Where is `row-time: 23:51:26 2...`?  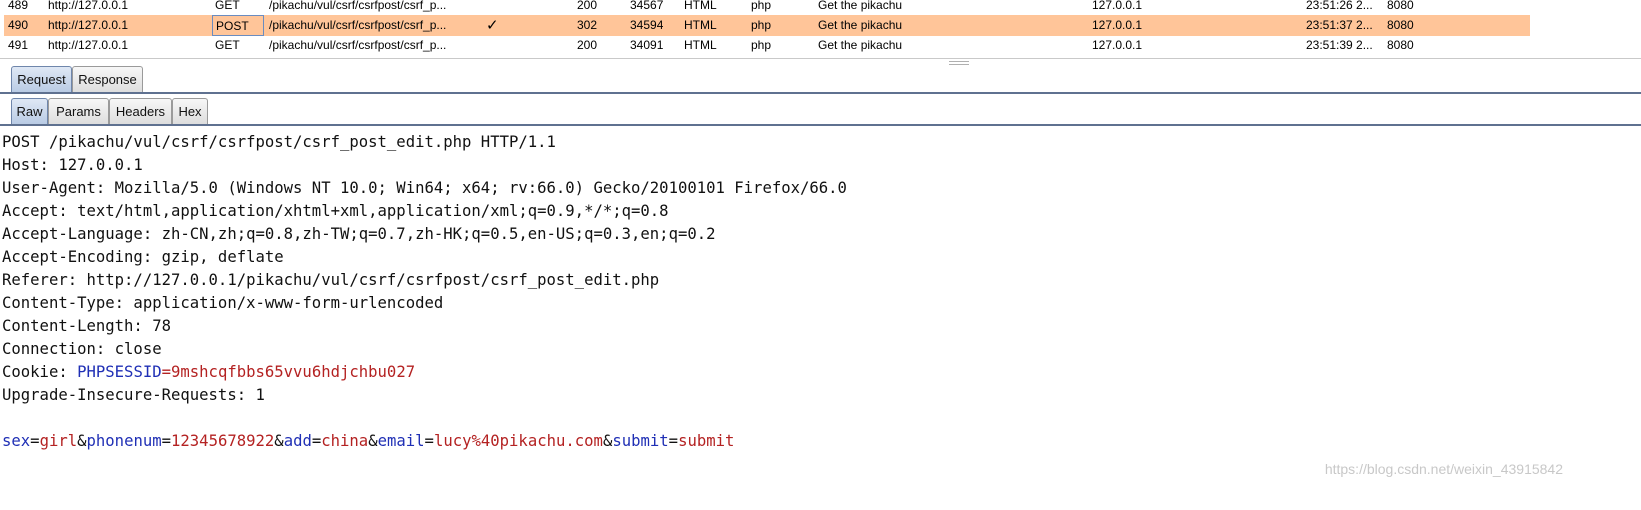 row-time: 23:51:26 2... is located at coordinates (1339, 6).